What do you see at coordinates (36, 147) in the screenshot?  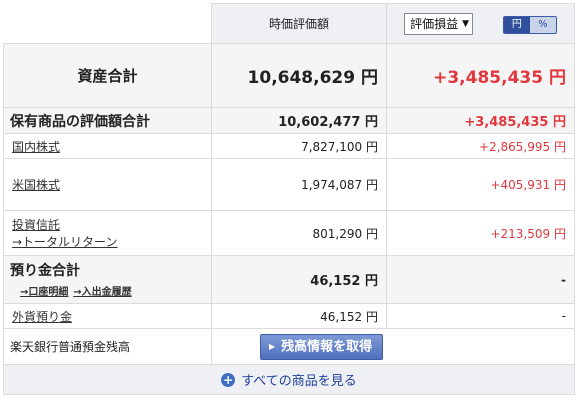 I see `domestic-stock-link: 国内株式` at bounding box center [36, 147].